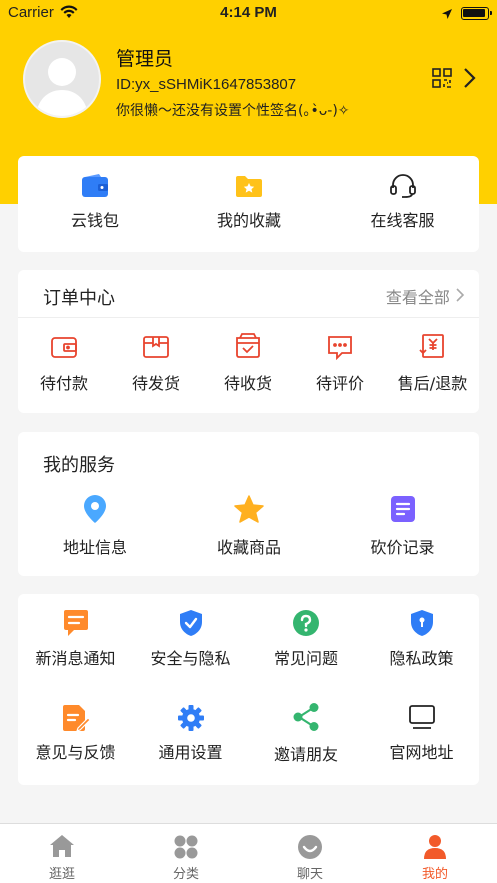 This screenshot has height=883, width=497. I want to click on tab-chat-label: 聊天, so click(309, 874).